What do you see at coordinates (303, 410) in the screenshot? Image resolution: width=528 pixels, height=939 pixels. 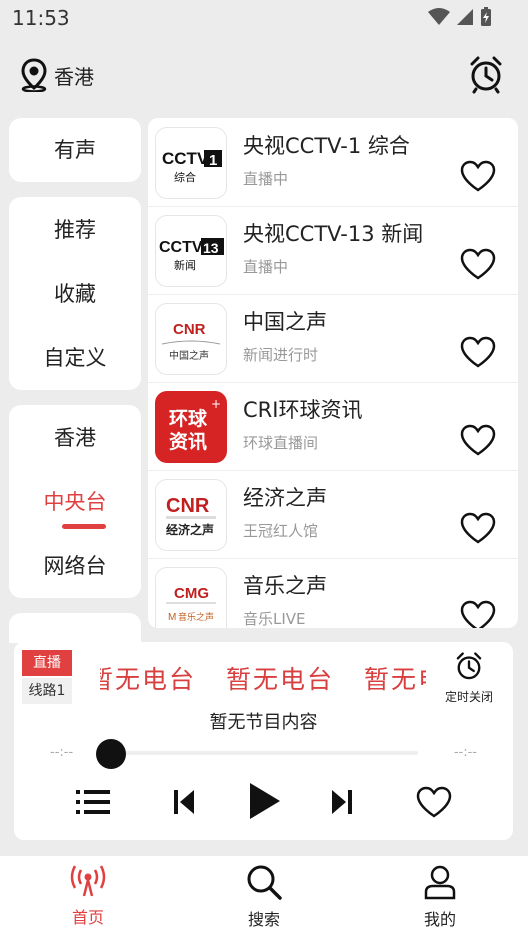 I see `station-title: CRI环球资讯` at bounding box center [303, 410].